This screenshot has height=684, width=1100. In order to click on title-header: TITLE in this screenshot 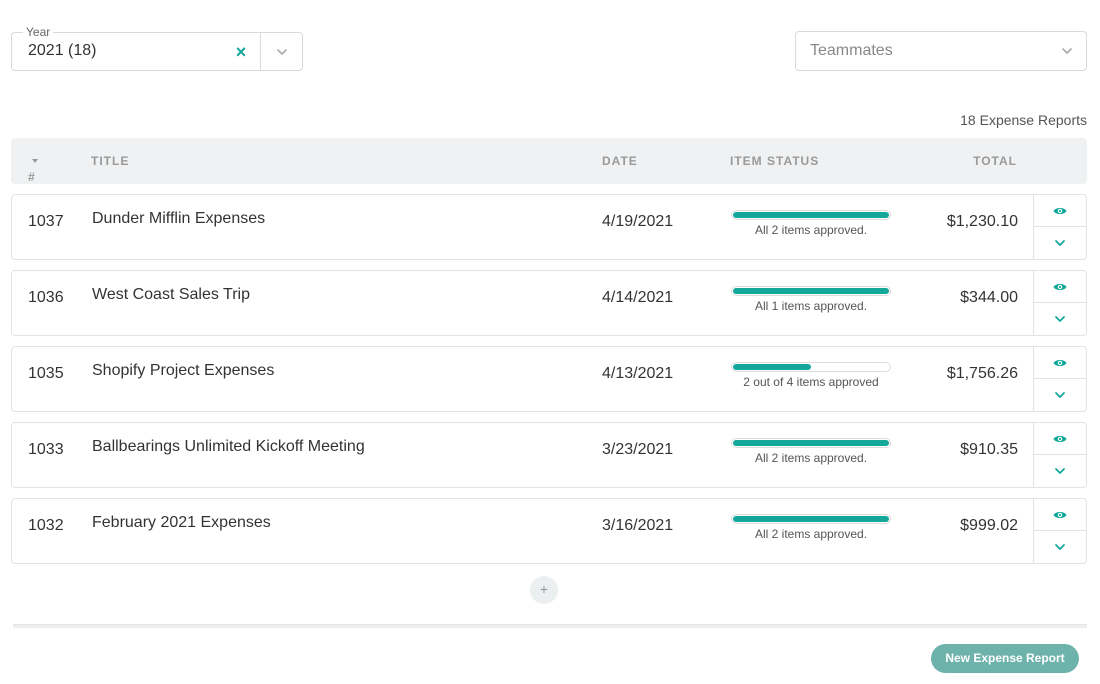, I will do `click(110, 161)`.